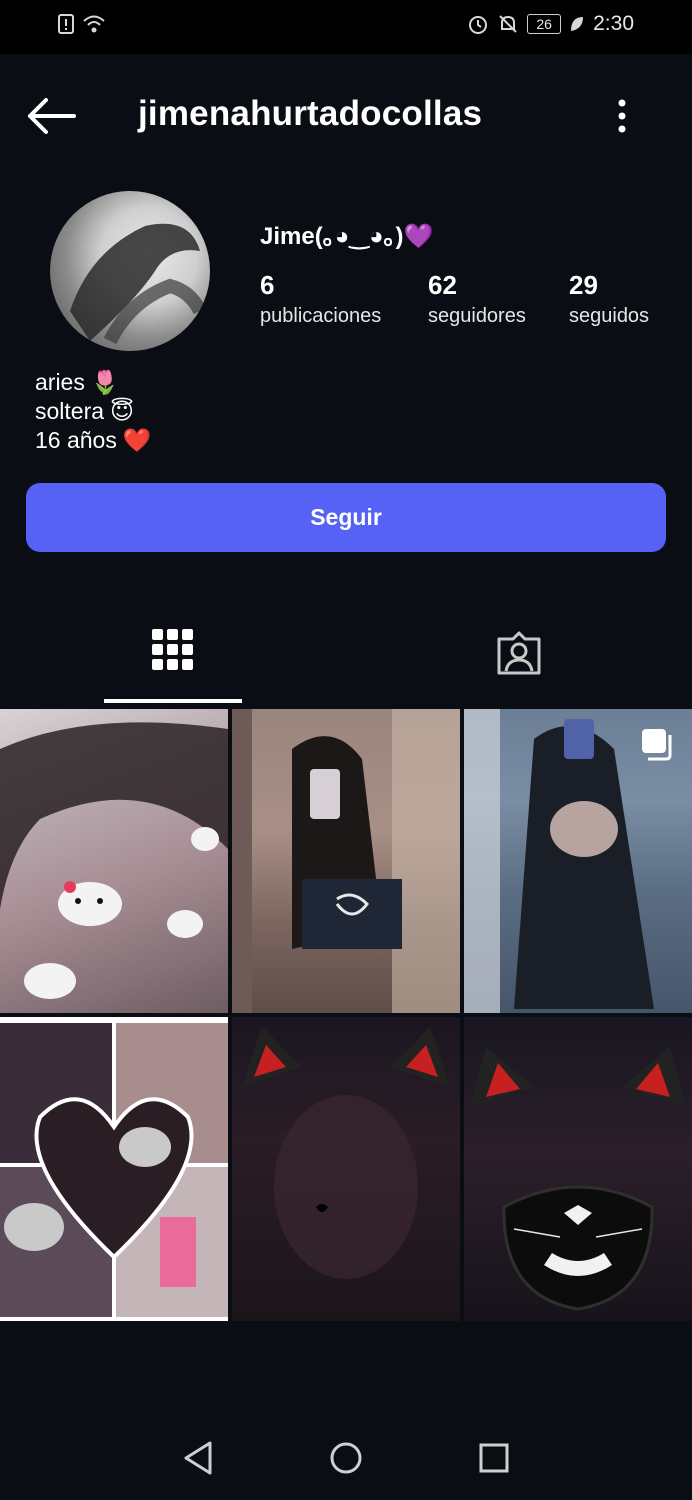 The image size is (692, 1500). Describe the element at coordinates (52, 116) in the screenshot. I see `back-arrow-icon` at that location.